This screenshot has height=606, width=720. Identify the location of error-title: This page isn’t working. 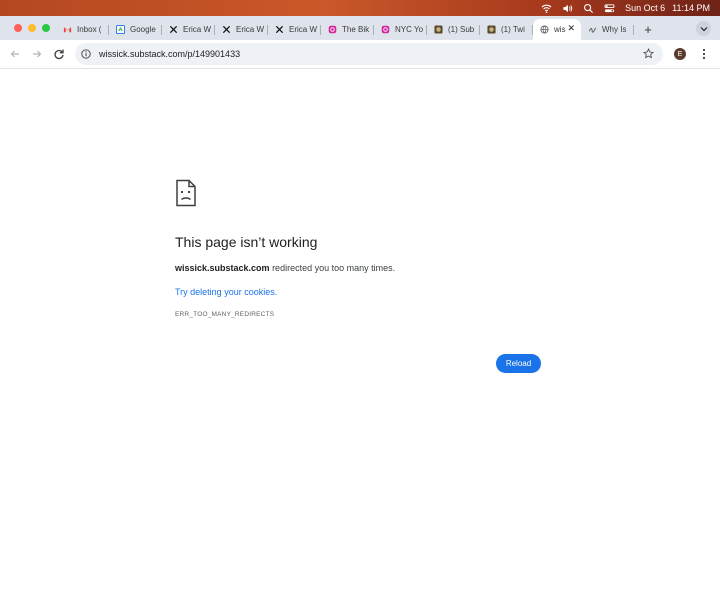
(246, 242).